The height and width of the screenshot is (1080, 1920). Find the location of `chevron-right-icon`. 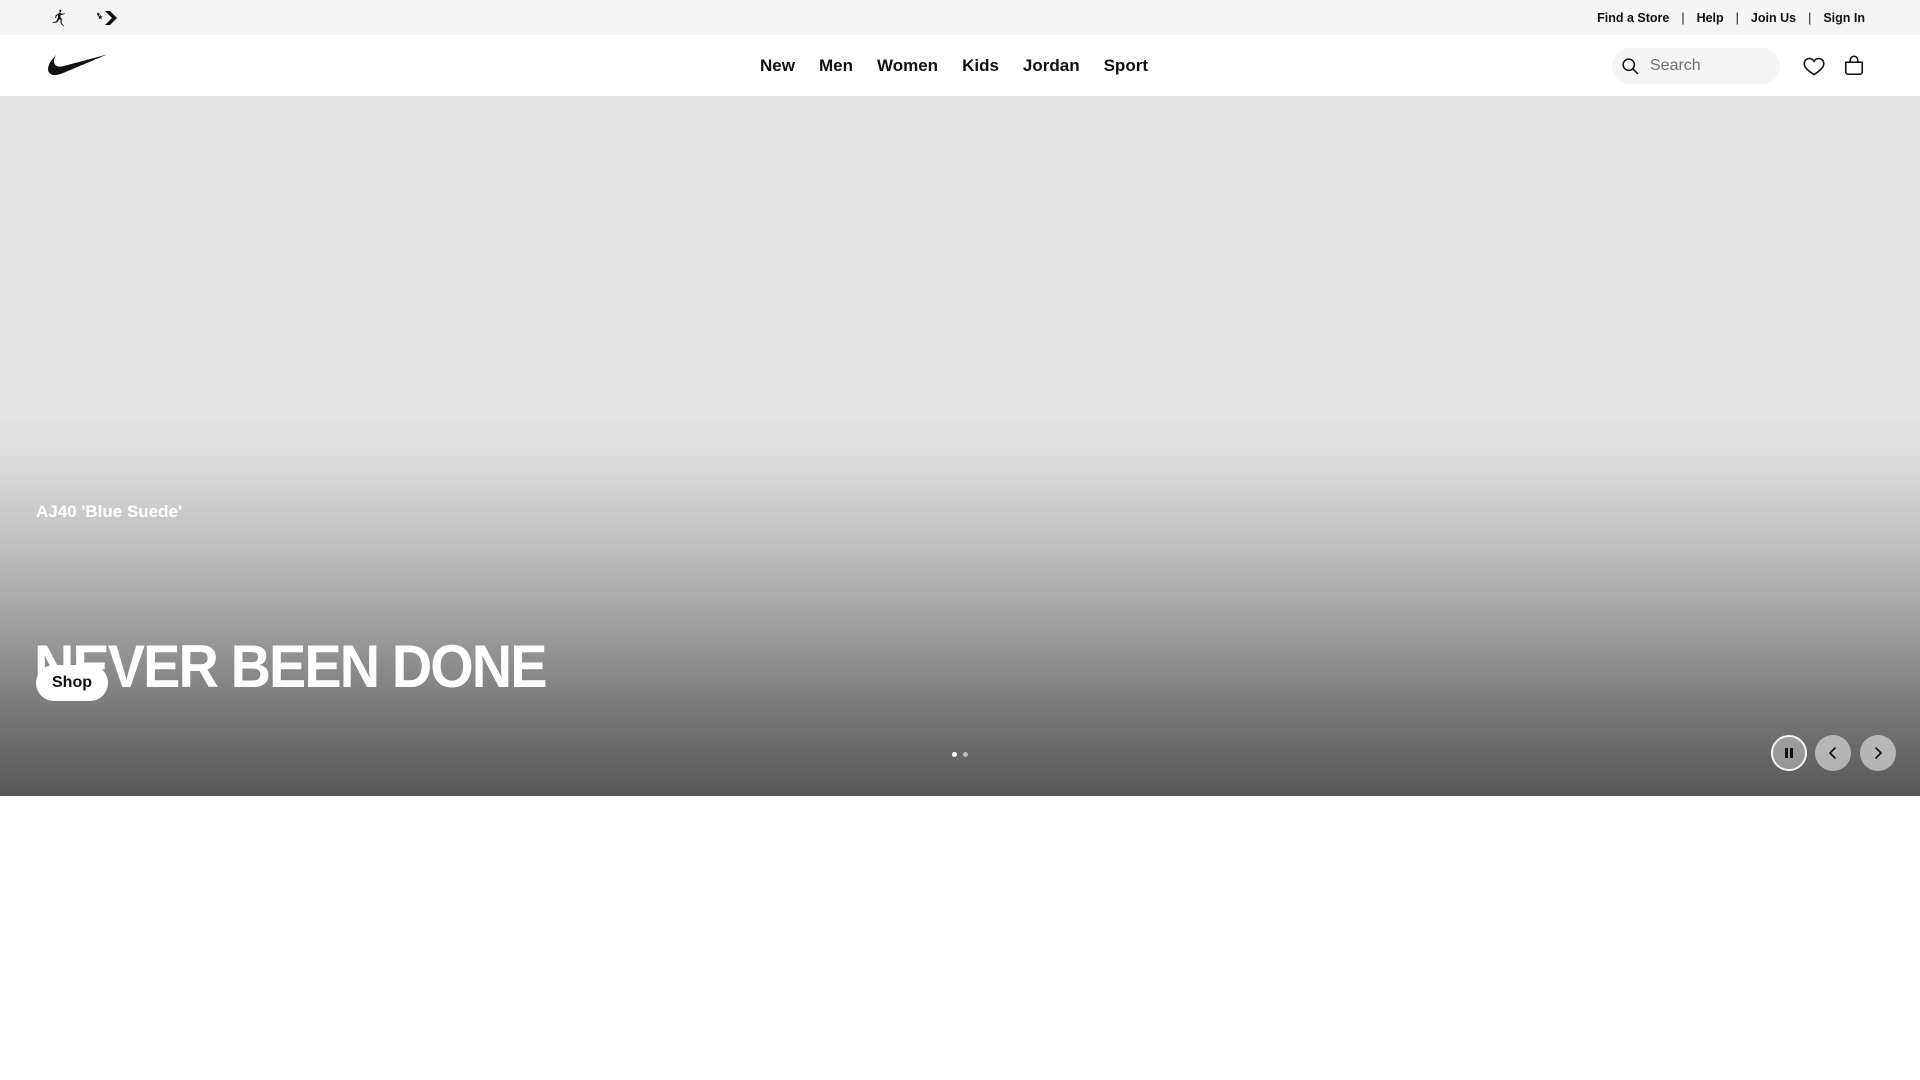

chevron-right-icon is located at coordinates (1878, 753).